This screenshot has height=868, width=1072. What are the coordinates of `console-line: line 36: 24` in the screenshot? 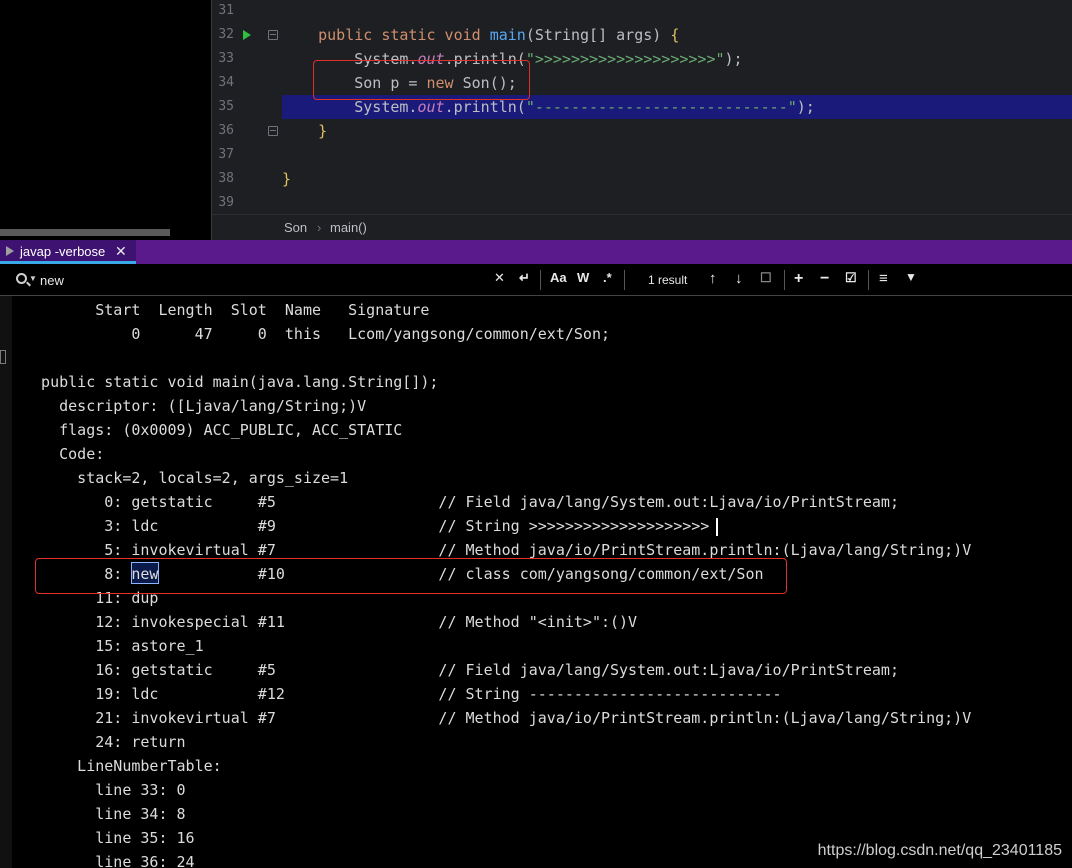 It's located at (109, 860).